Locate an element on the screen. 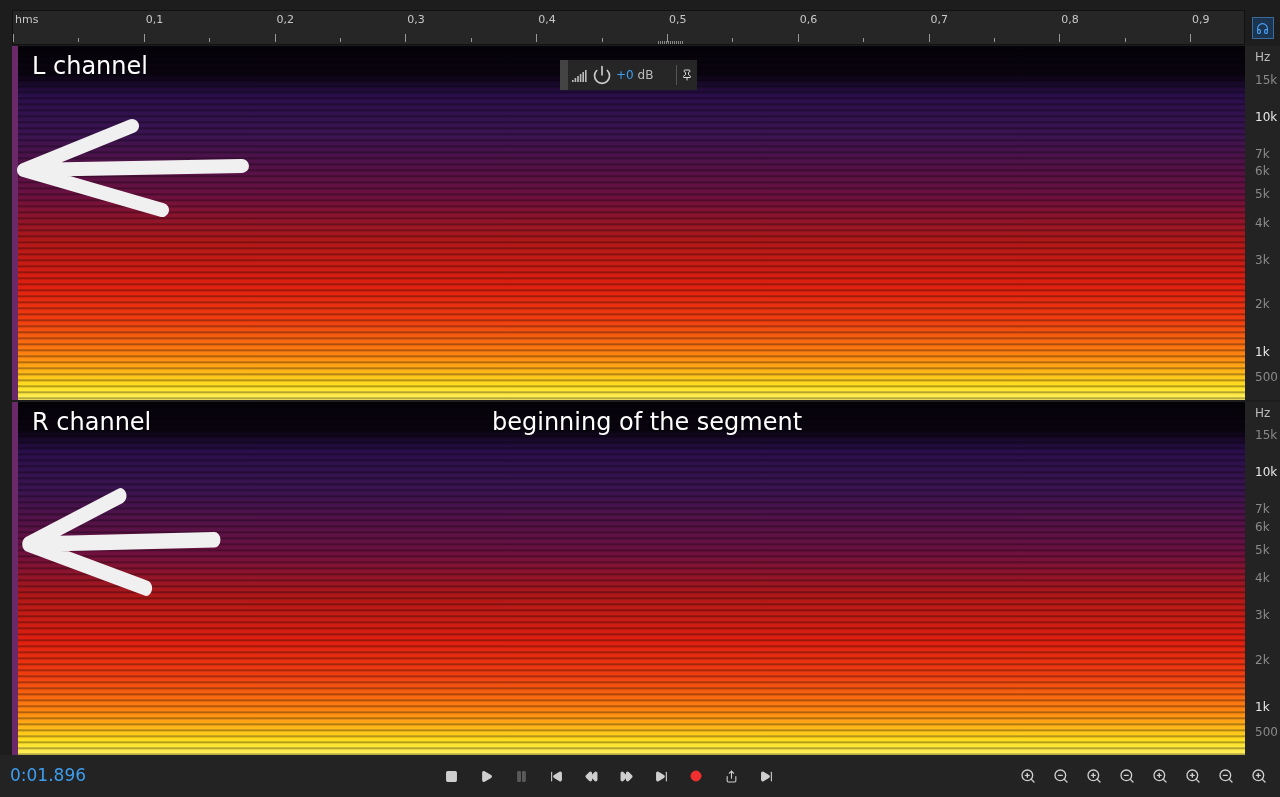 This screenshot has height=797, width=1280. ruler-label: 0,3 is located at coordinates (416, 20).